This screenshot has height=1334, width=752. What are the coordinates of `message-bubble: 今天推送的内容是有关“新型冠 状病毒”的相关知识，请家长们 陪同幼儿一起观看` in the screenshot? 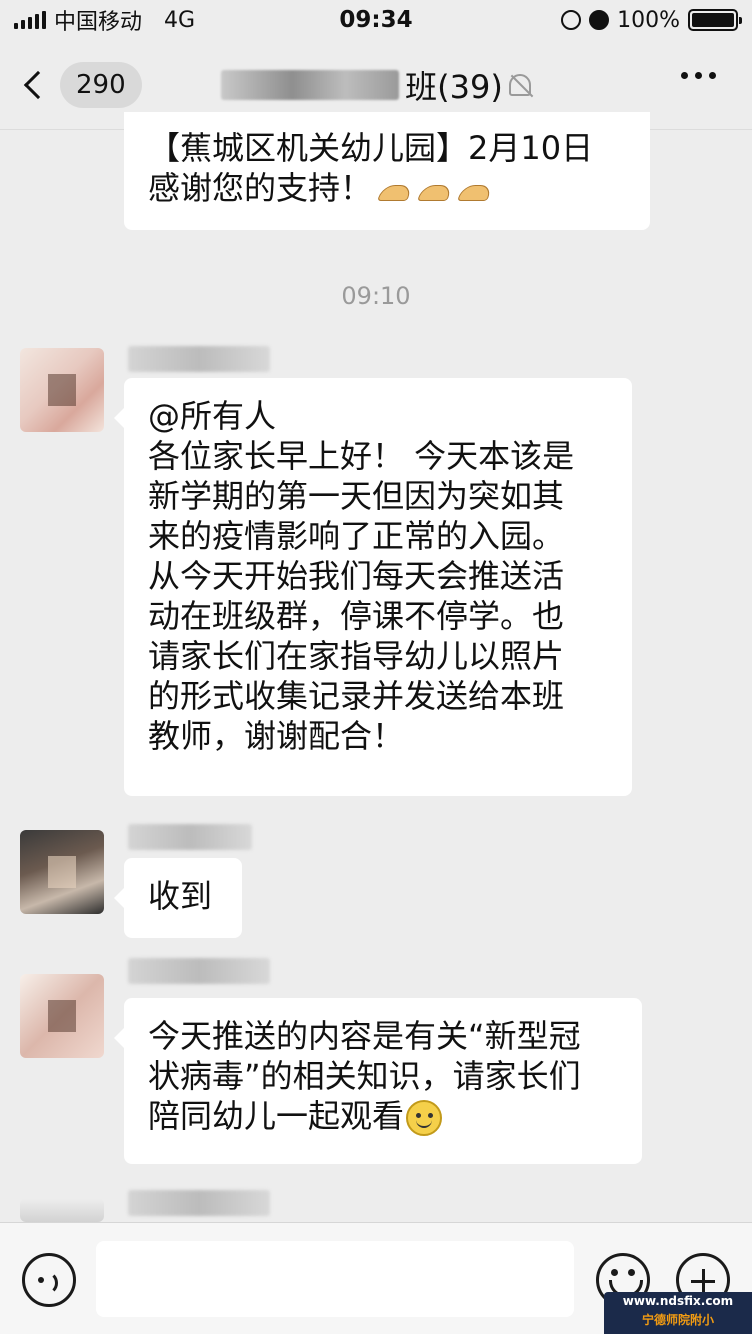 It's located at (378, 1081).